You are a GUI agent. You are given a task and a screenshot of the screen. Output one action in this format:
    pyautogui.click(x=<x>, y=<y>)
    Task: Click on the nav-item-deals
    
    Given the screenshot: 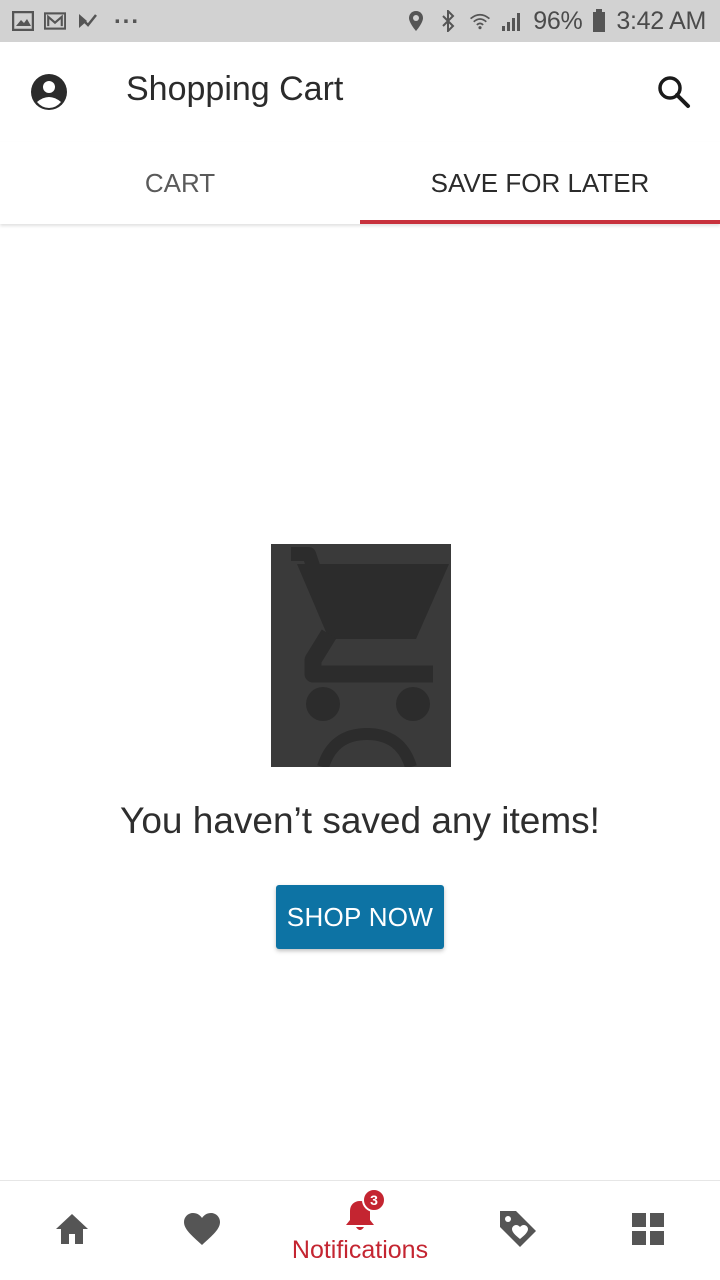 What is the action you would take?
    pyautogui.click(x=518, y=1230)
    